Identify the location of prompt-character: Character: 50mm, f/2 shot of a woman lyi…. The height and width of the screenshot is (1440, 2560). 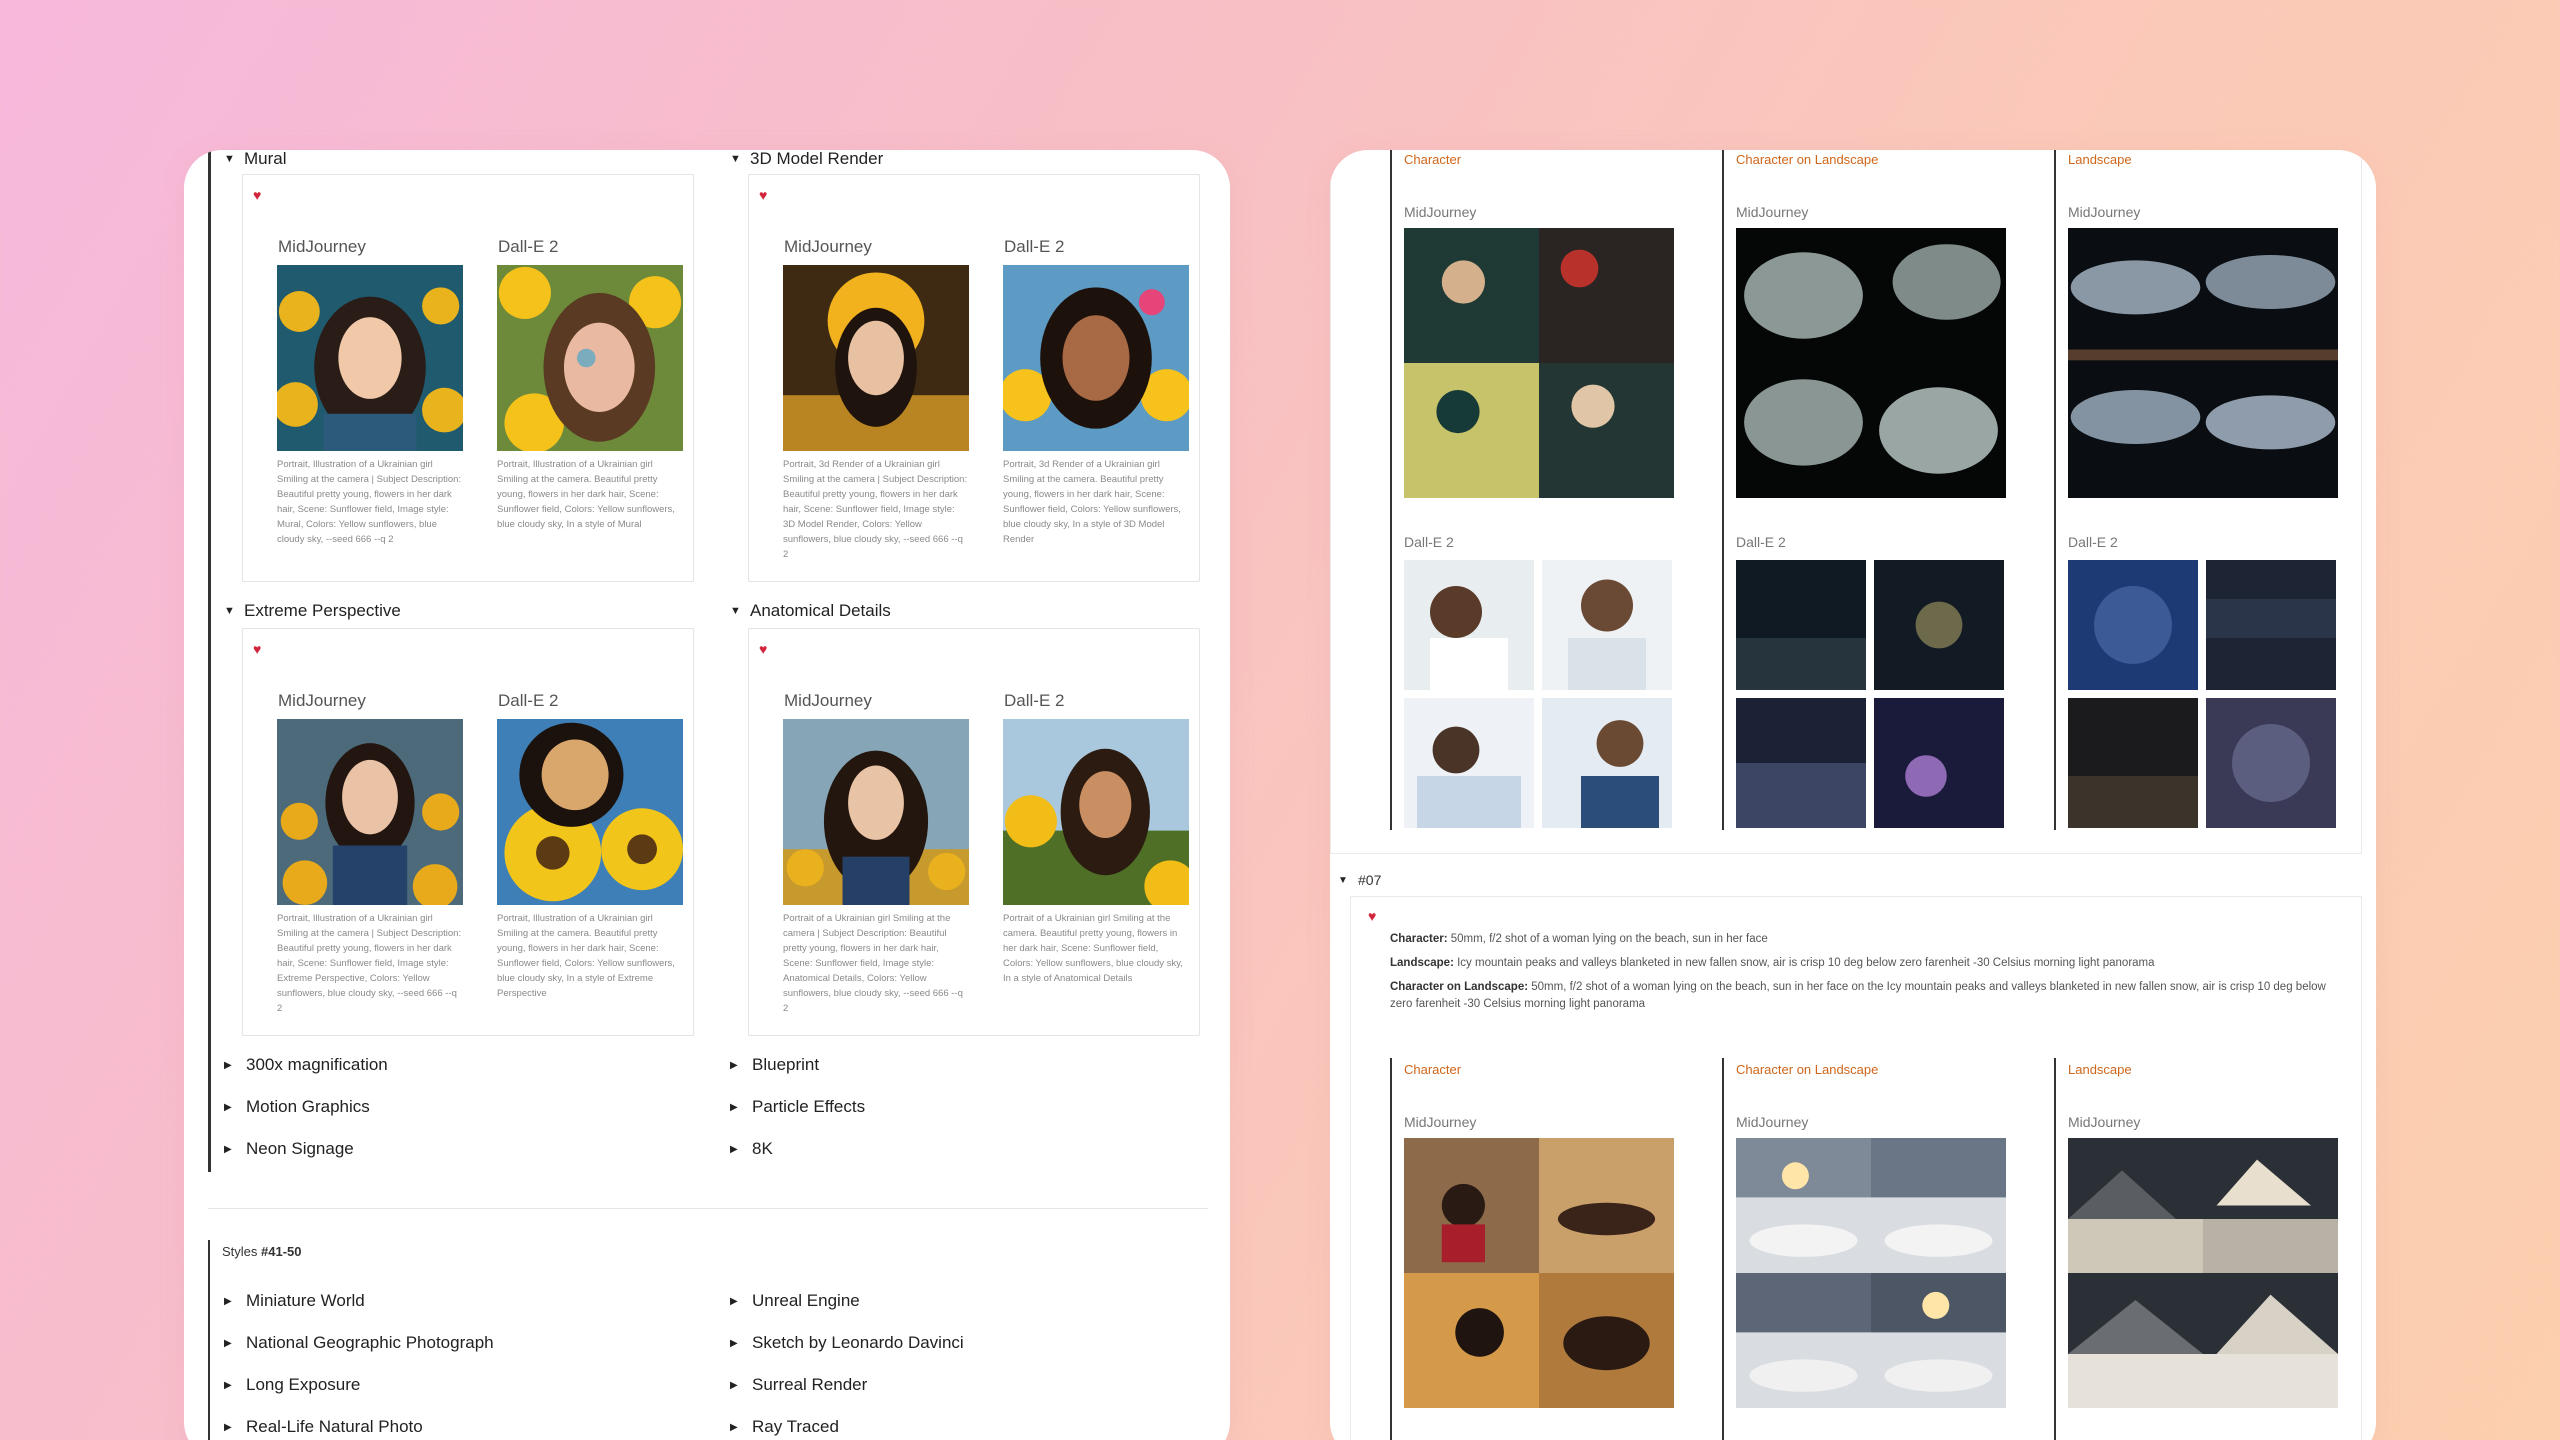
(1870, 939).